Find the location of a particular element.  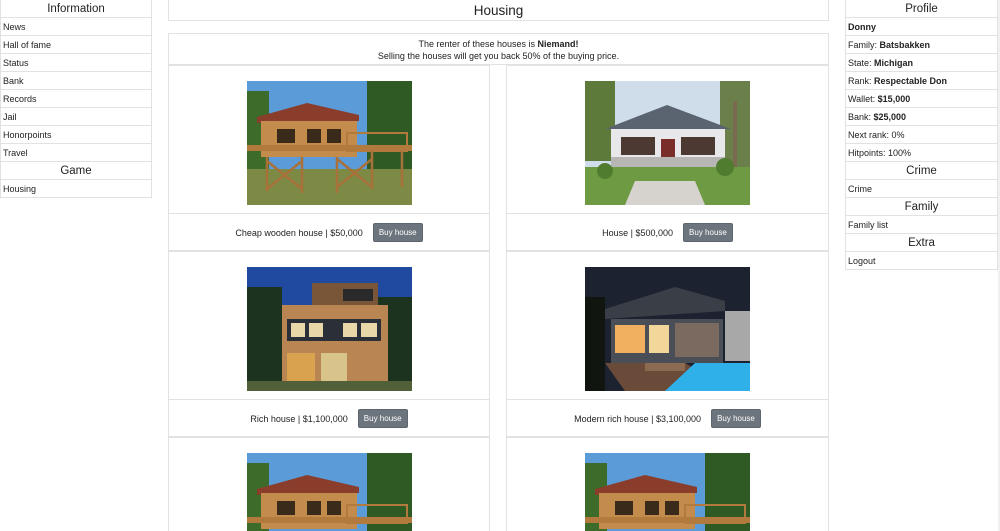

nav-family-list: Family list is located at coordinates (921, 225).